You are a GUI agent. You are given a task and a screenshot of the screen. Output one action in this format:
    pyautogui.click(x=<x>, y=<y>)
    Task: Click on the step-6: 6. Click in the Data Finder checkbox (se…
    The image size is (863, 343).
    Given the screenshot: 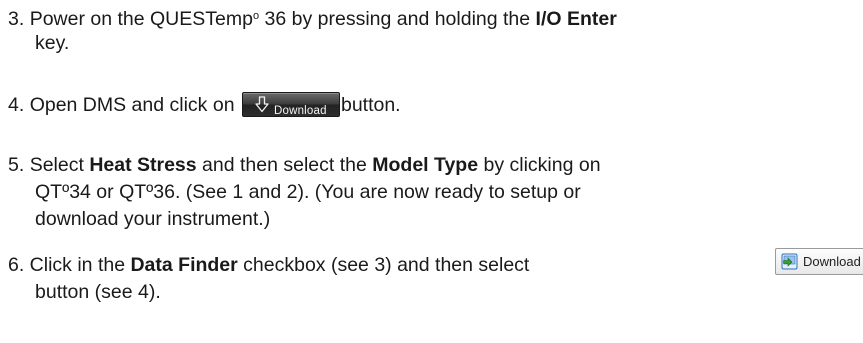 What is the action you would take?
    pyautogui.click(x=268, y=265)
    